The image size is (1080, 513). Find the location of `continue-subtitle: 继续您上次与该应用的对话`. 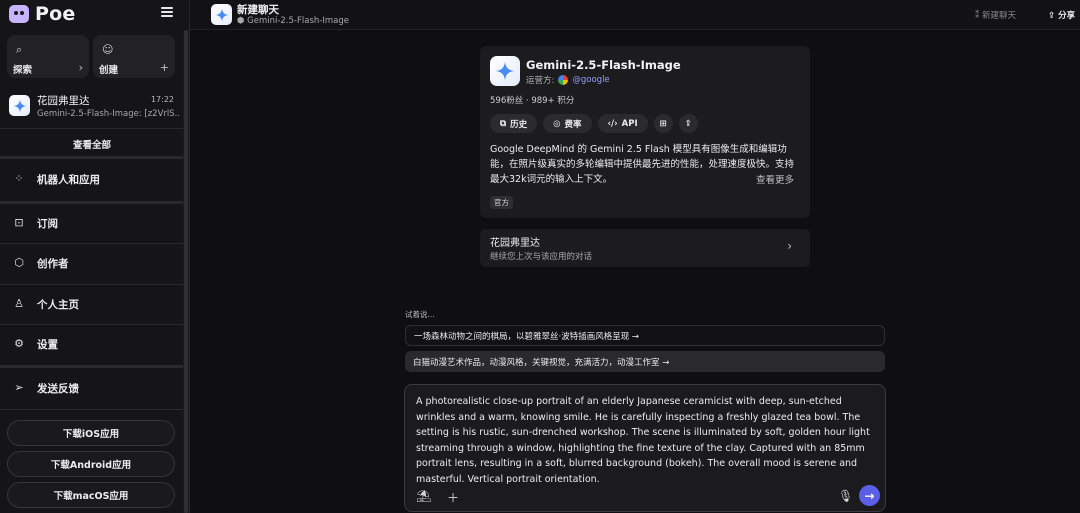

continue-subtitle: 继续您上次与该应用的对话 is located at coordinates (541, 257).